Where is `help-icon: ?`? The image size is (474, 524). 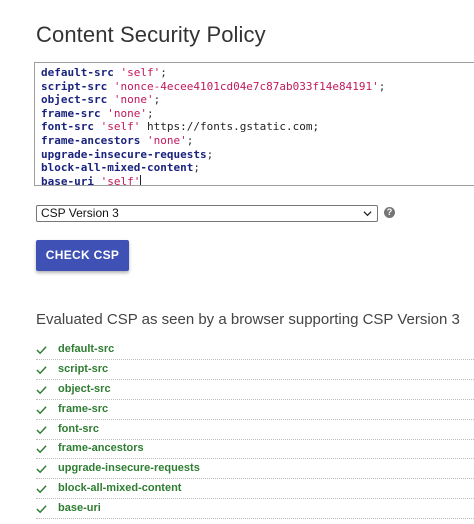 help-icon: ? is located at coordinates (389, 212).